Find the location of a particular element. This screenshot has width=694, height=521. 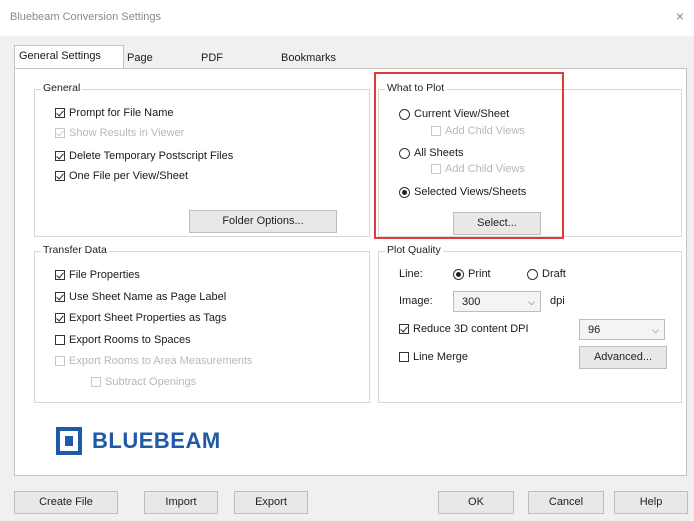

help-button: Help is located at coordinates (651, 502).